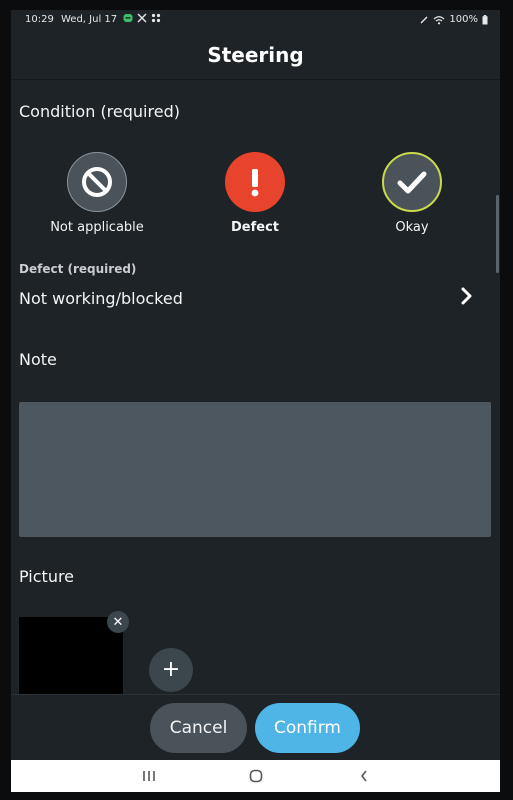 The image size is (513, 800). Describe the element at coordinates (97, 227) in the screenshot. I see `not-applicable-label: Not applicable` at that location.